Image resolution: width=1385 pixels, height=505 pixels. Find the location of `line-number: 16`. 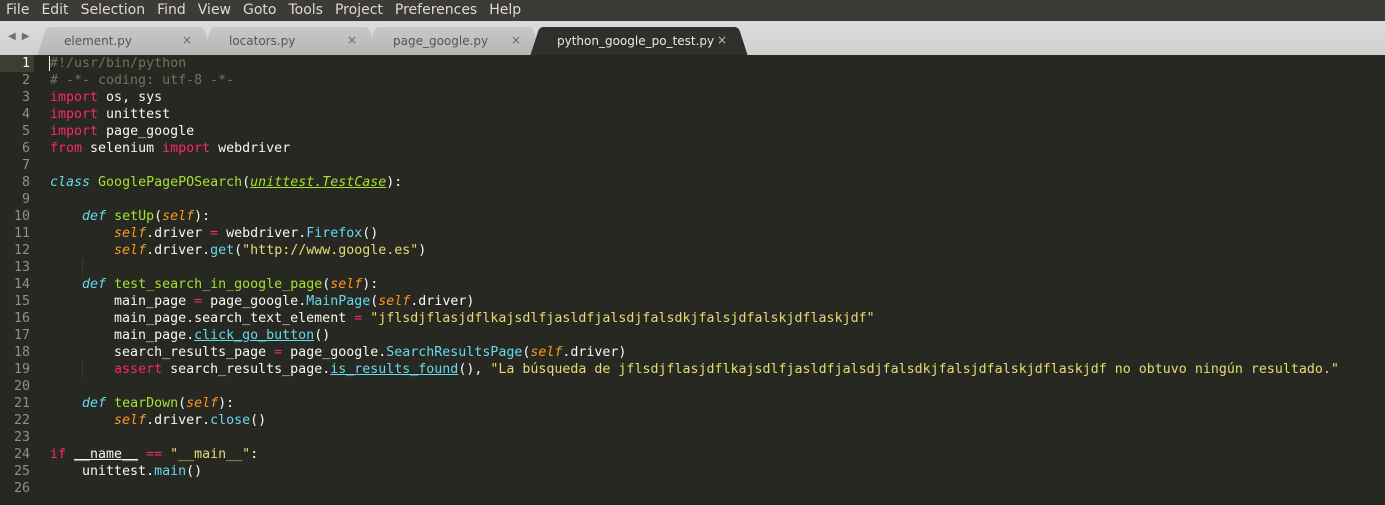

line-number: 16 is located at coordinates (21, 318).